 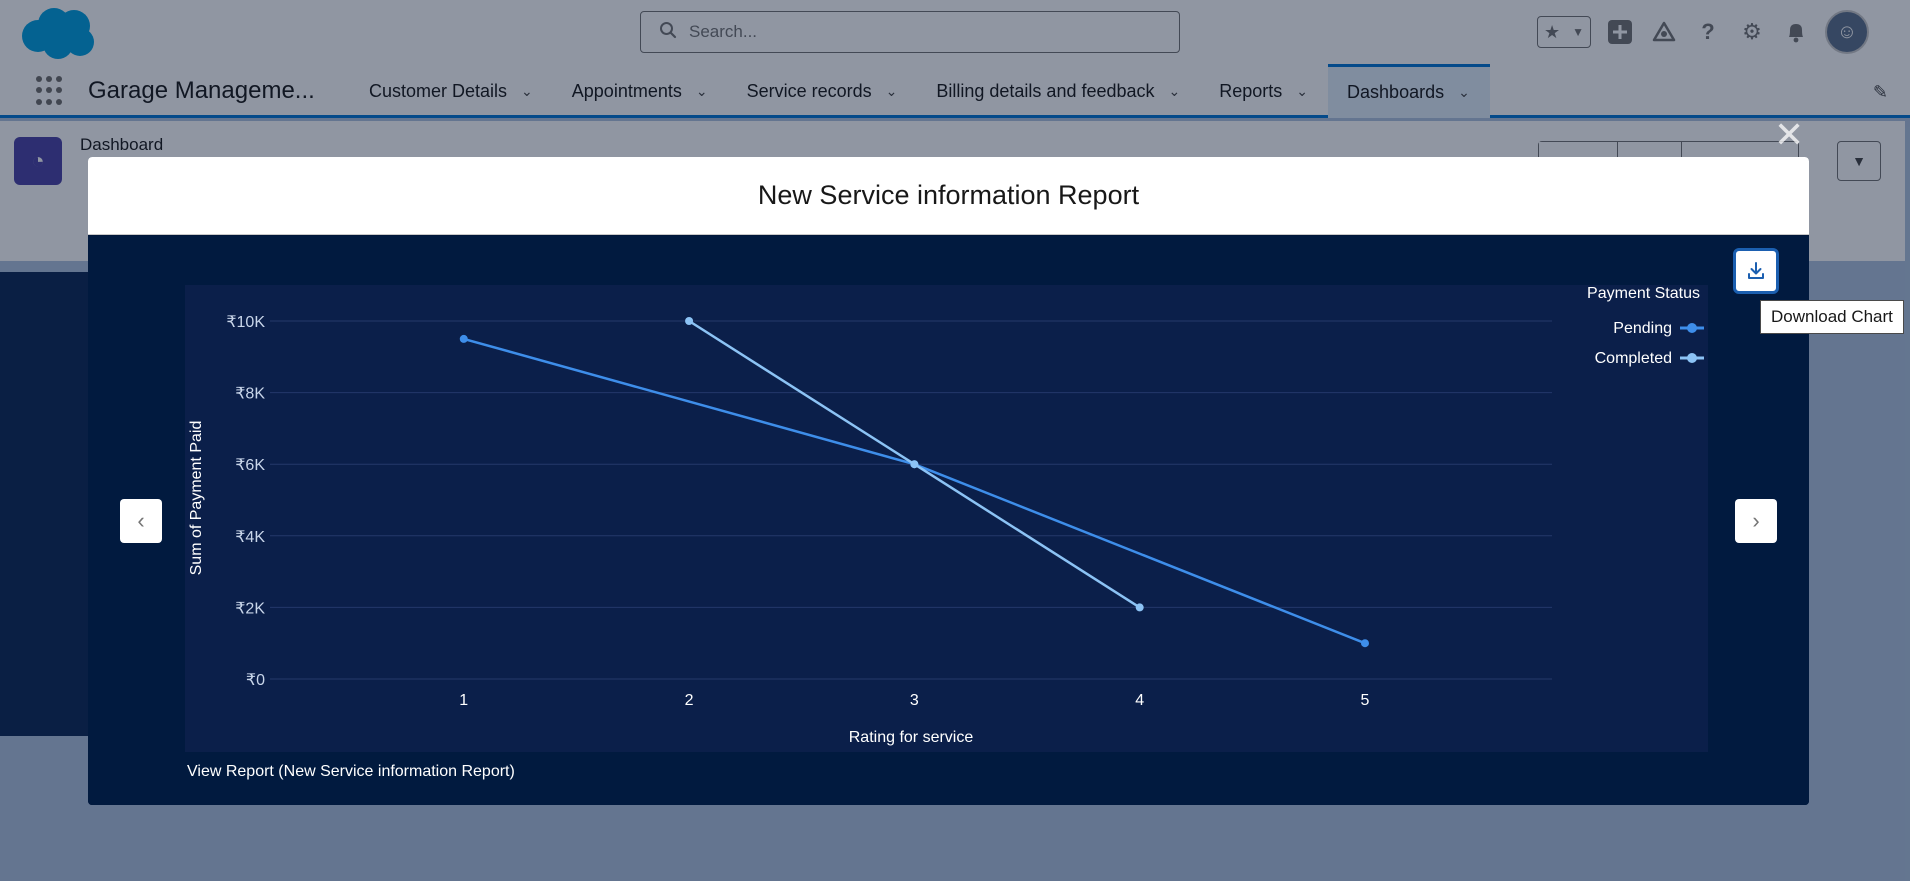 What do you see at coordinates (1633, 358) in the screenshot?
I see `legend-label: Completed` at bounding box center [1633, 358].